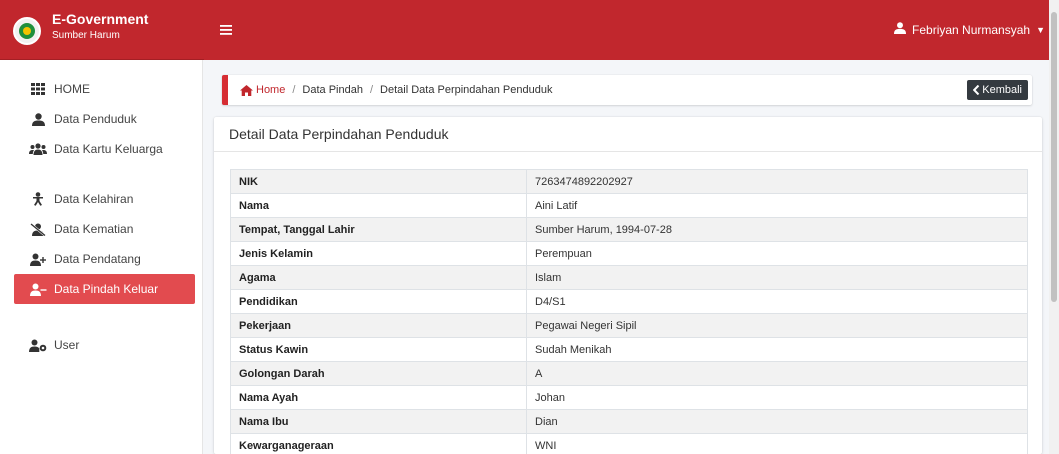  What do you see at coordinates (94, 199) in the screenshot?
I see `sidebar-item-label: Data Kelahiran` at bounding box center [94, 199].